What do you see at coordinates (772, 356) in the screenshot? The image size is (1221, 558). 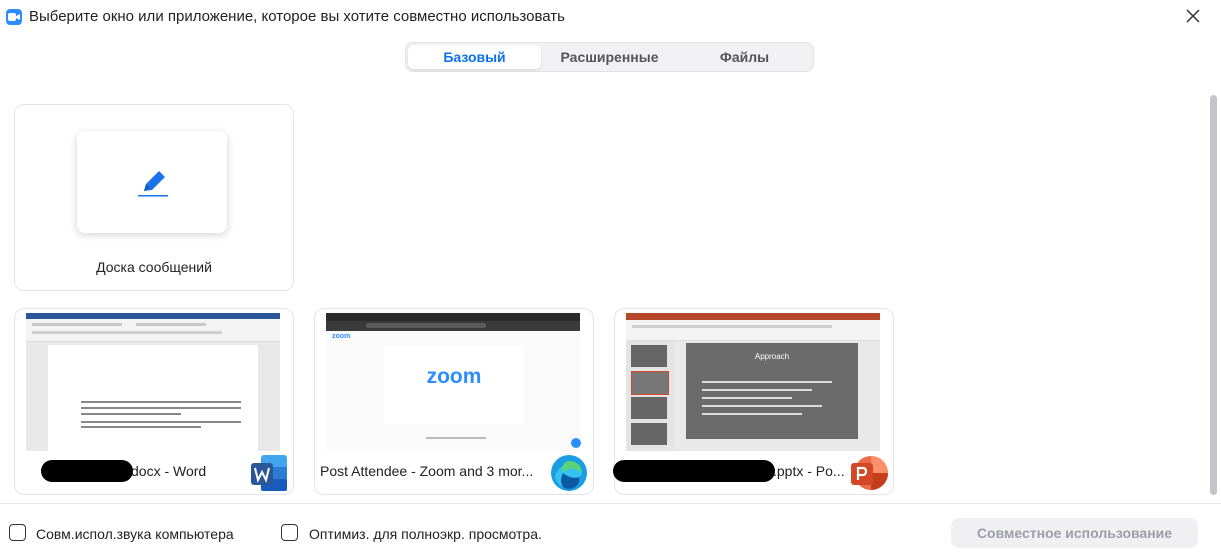 I see `slide-title: Approach` at bounding box center [772, 356].